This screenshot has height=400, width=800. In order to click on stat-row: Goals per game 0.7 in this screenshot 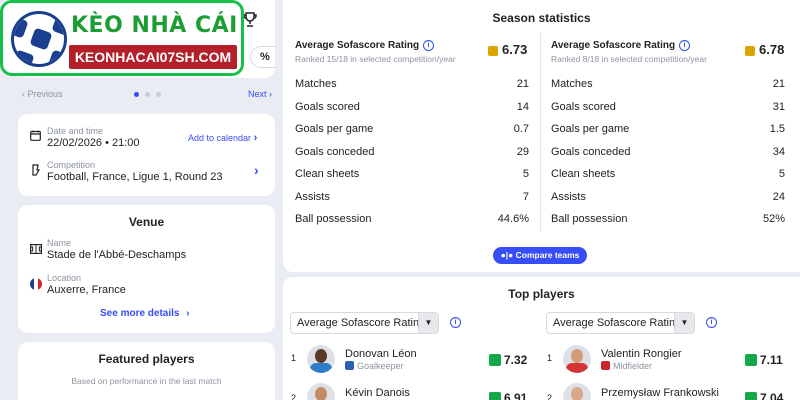, I will do `click(412, 129)`.